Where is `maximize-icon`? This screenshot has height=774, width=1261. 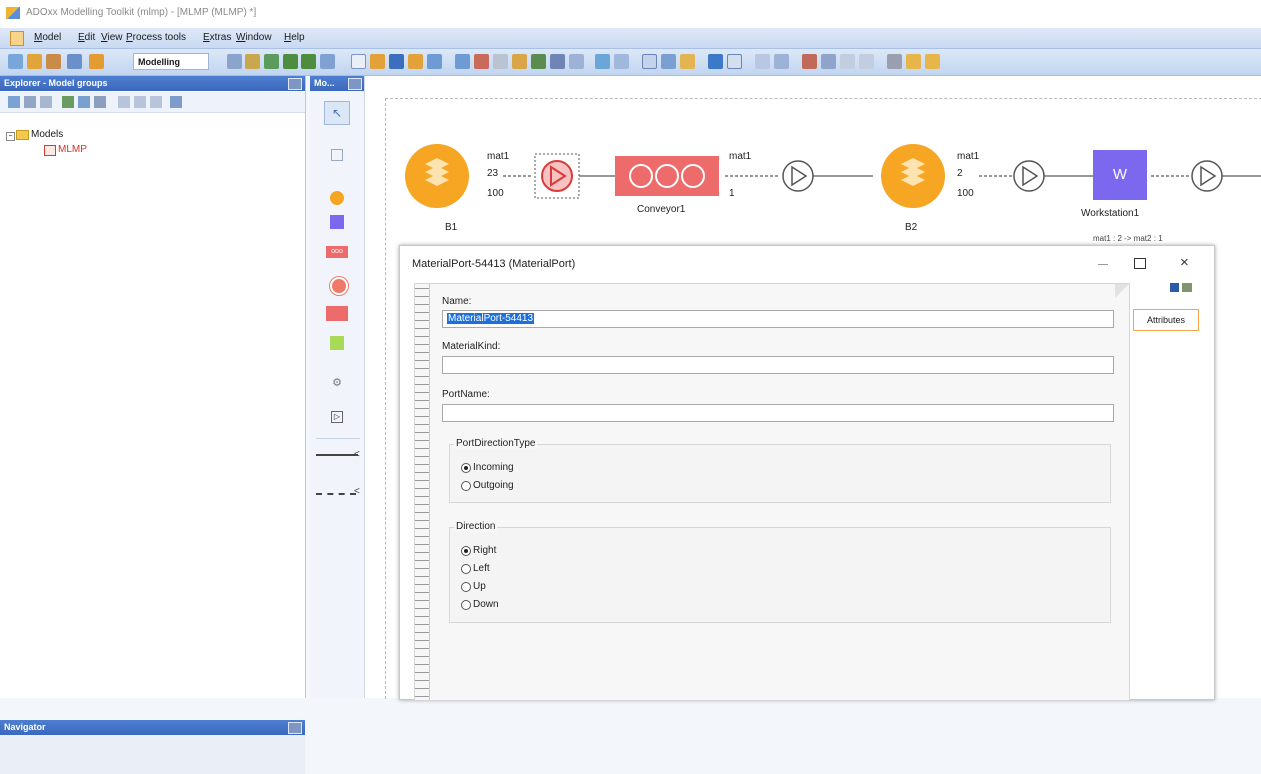 maximize-icon is located at coordinates (1140, 263).